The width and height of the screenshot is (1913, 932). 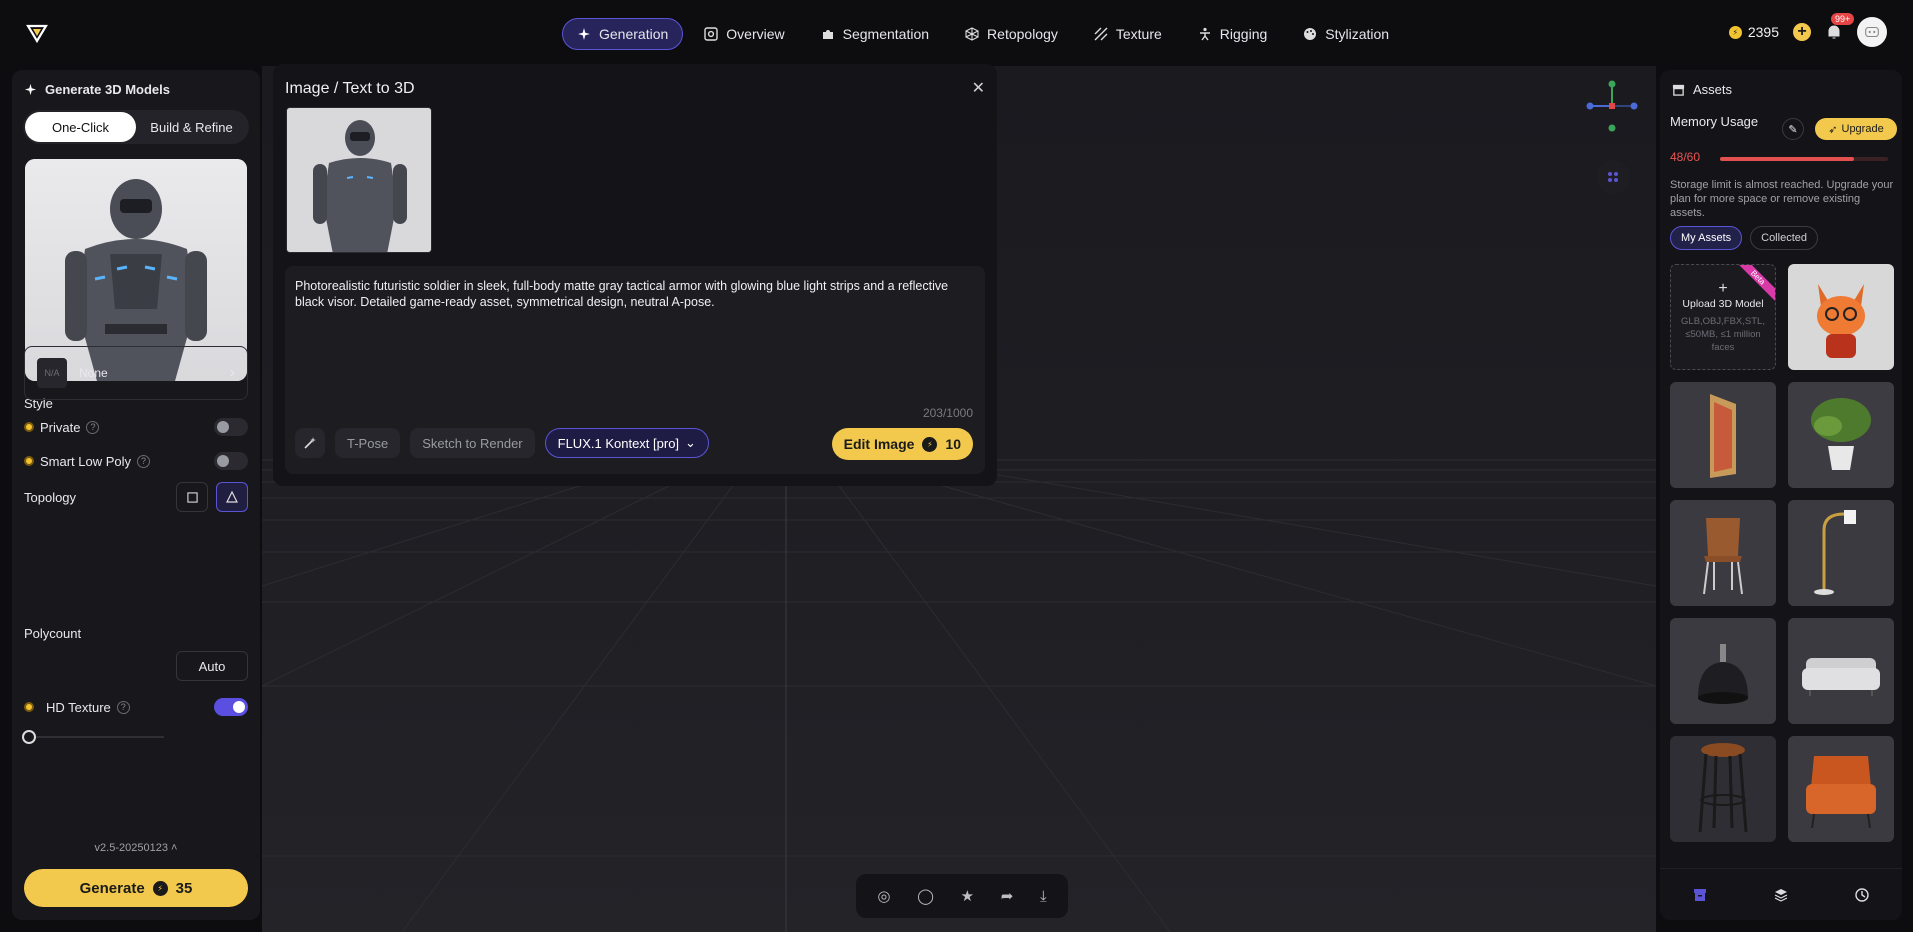 I want to click on memory-usage-label: Memory Usage, so click(x=1714, y=121).